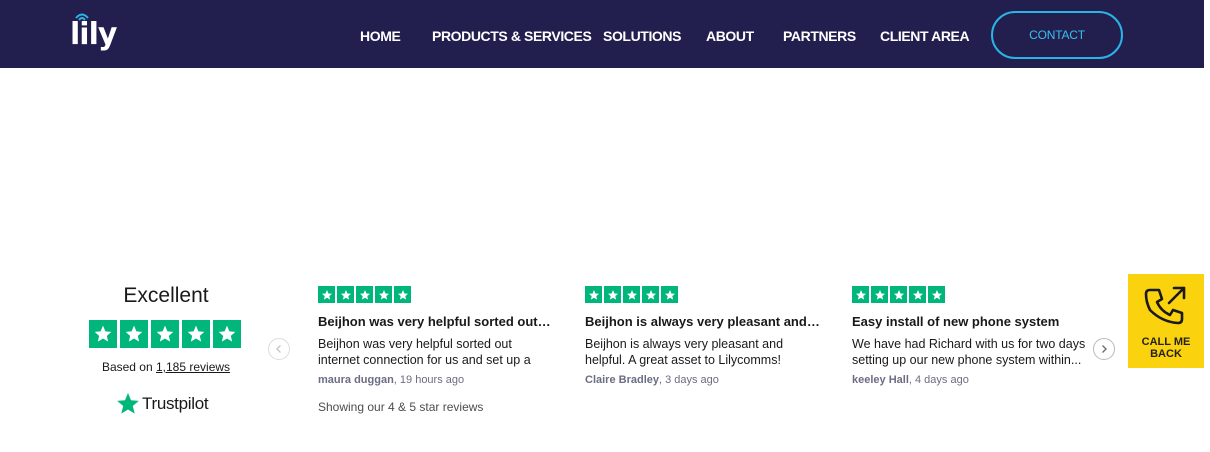  I want to click on based-on-text: Based on 1,185 reviews, so click(166, 367).